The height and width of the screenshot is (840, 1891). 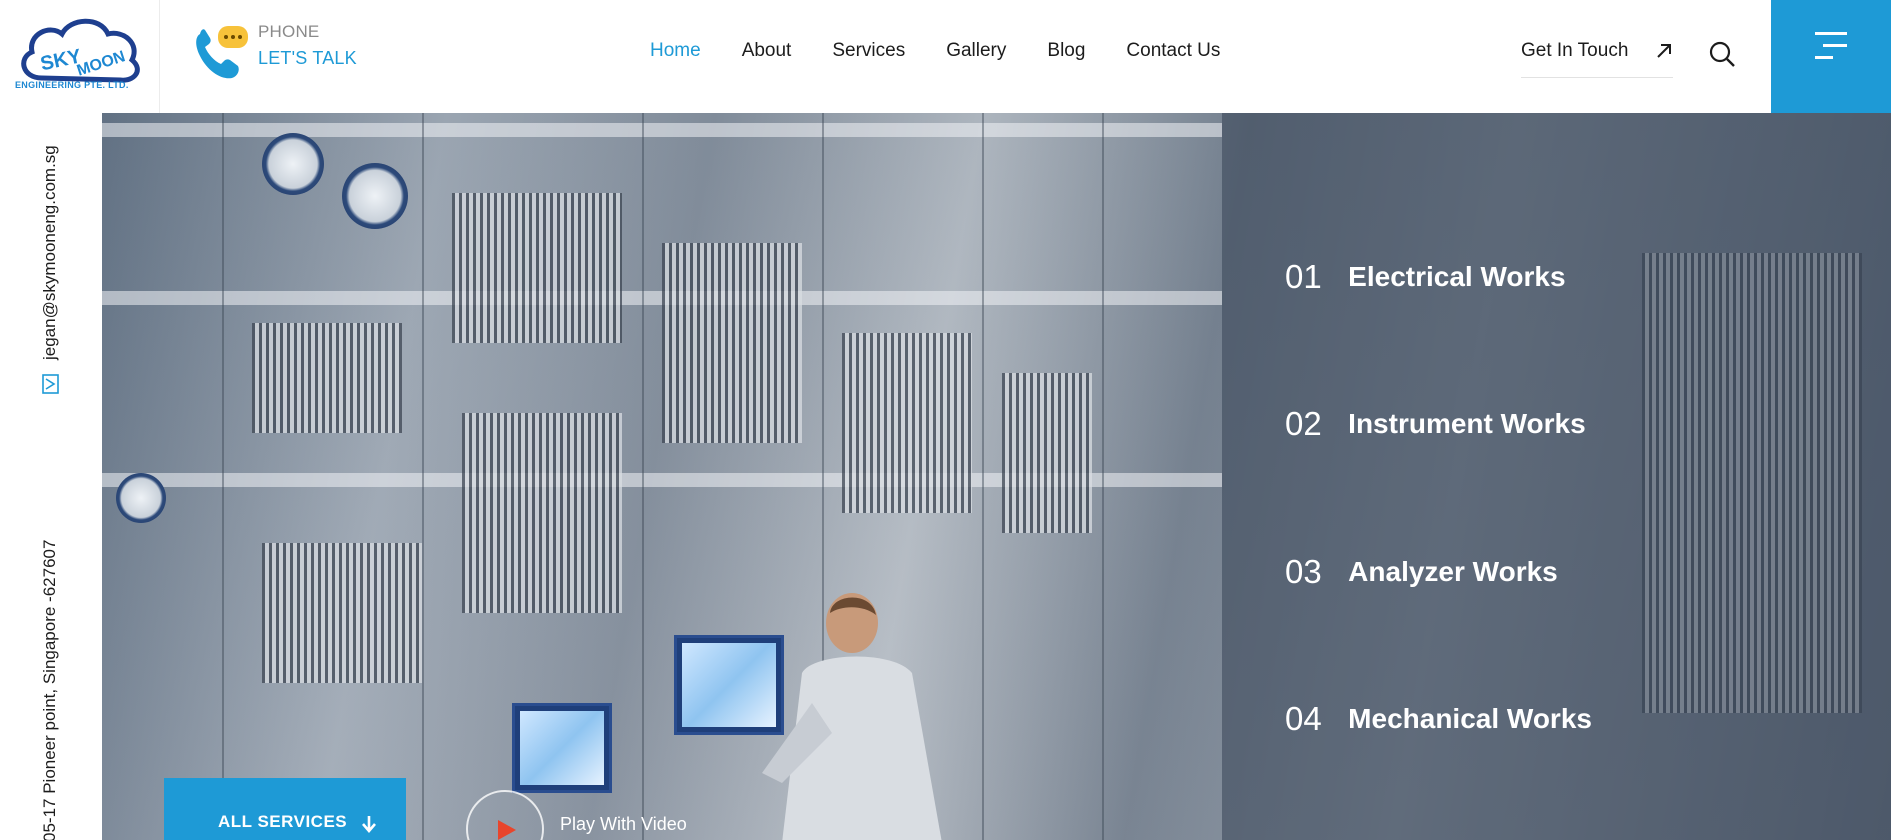 What do you see at coordinates (285, 809) in the screenshot?
I see `all-services-button: ALL SERVICES` at bounding box center [285, 809].